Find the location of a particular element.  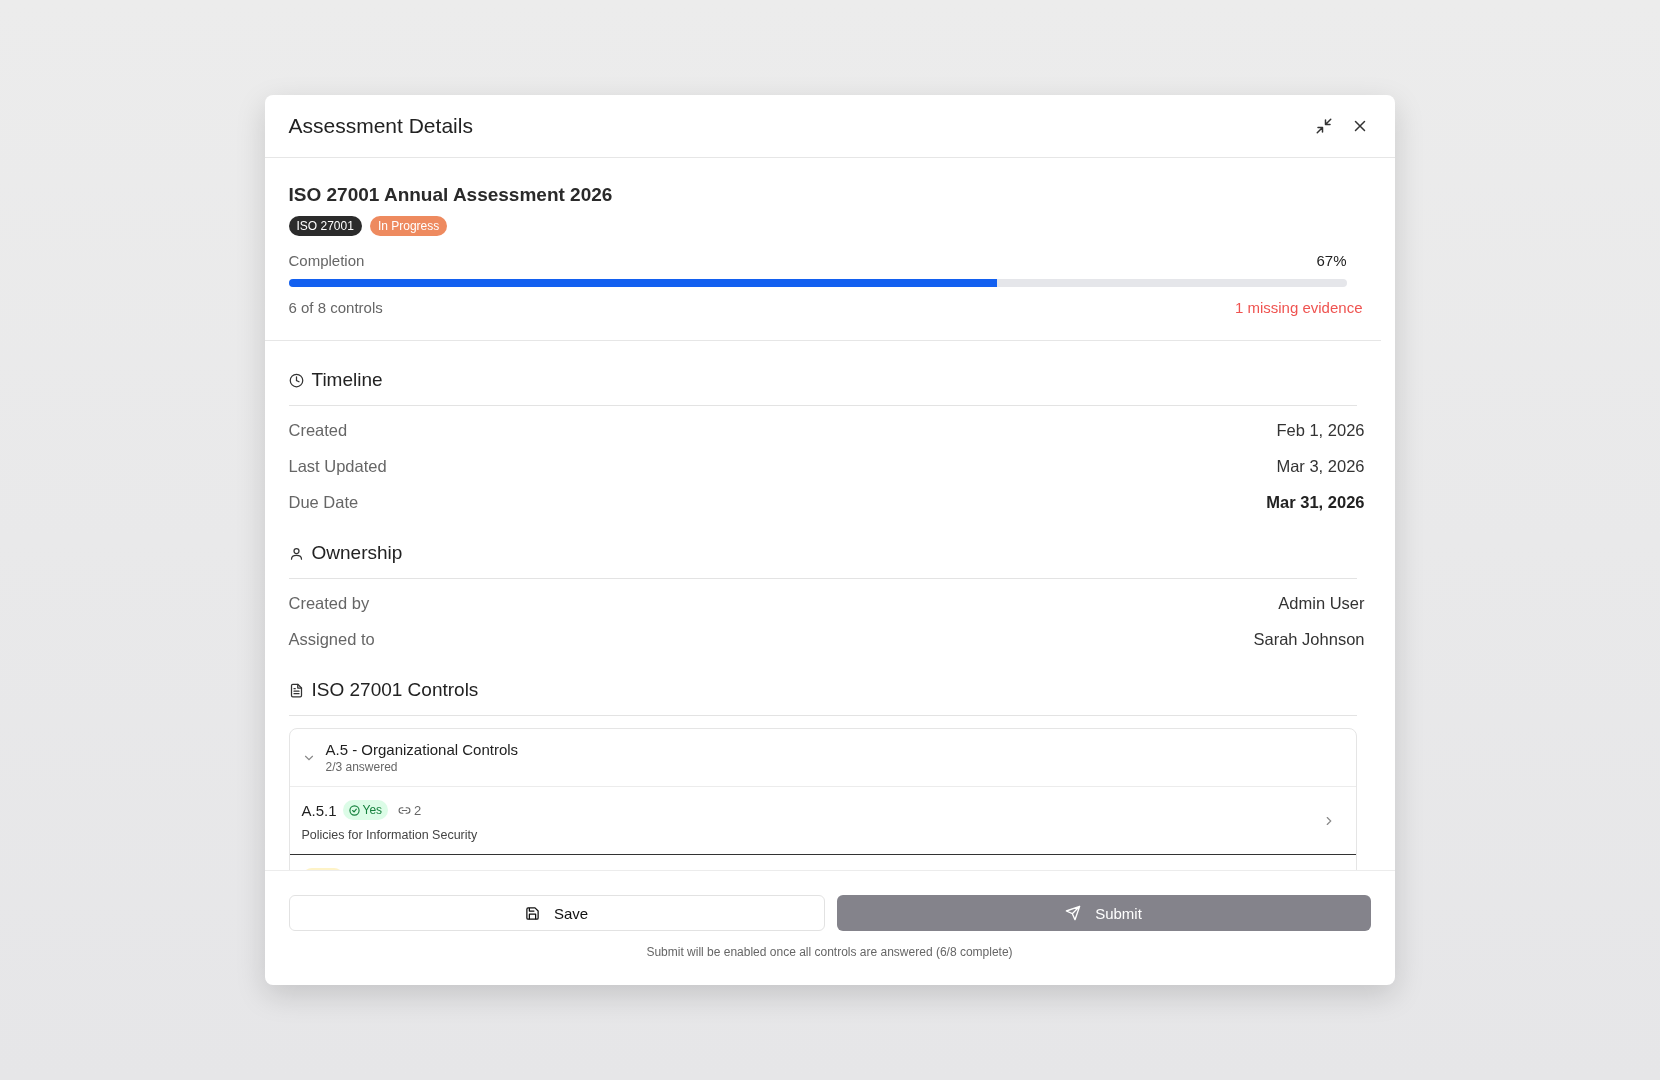

section-title: Ownership is located at coordinates (357, 553).